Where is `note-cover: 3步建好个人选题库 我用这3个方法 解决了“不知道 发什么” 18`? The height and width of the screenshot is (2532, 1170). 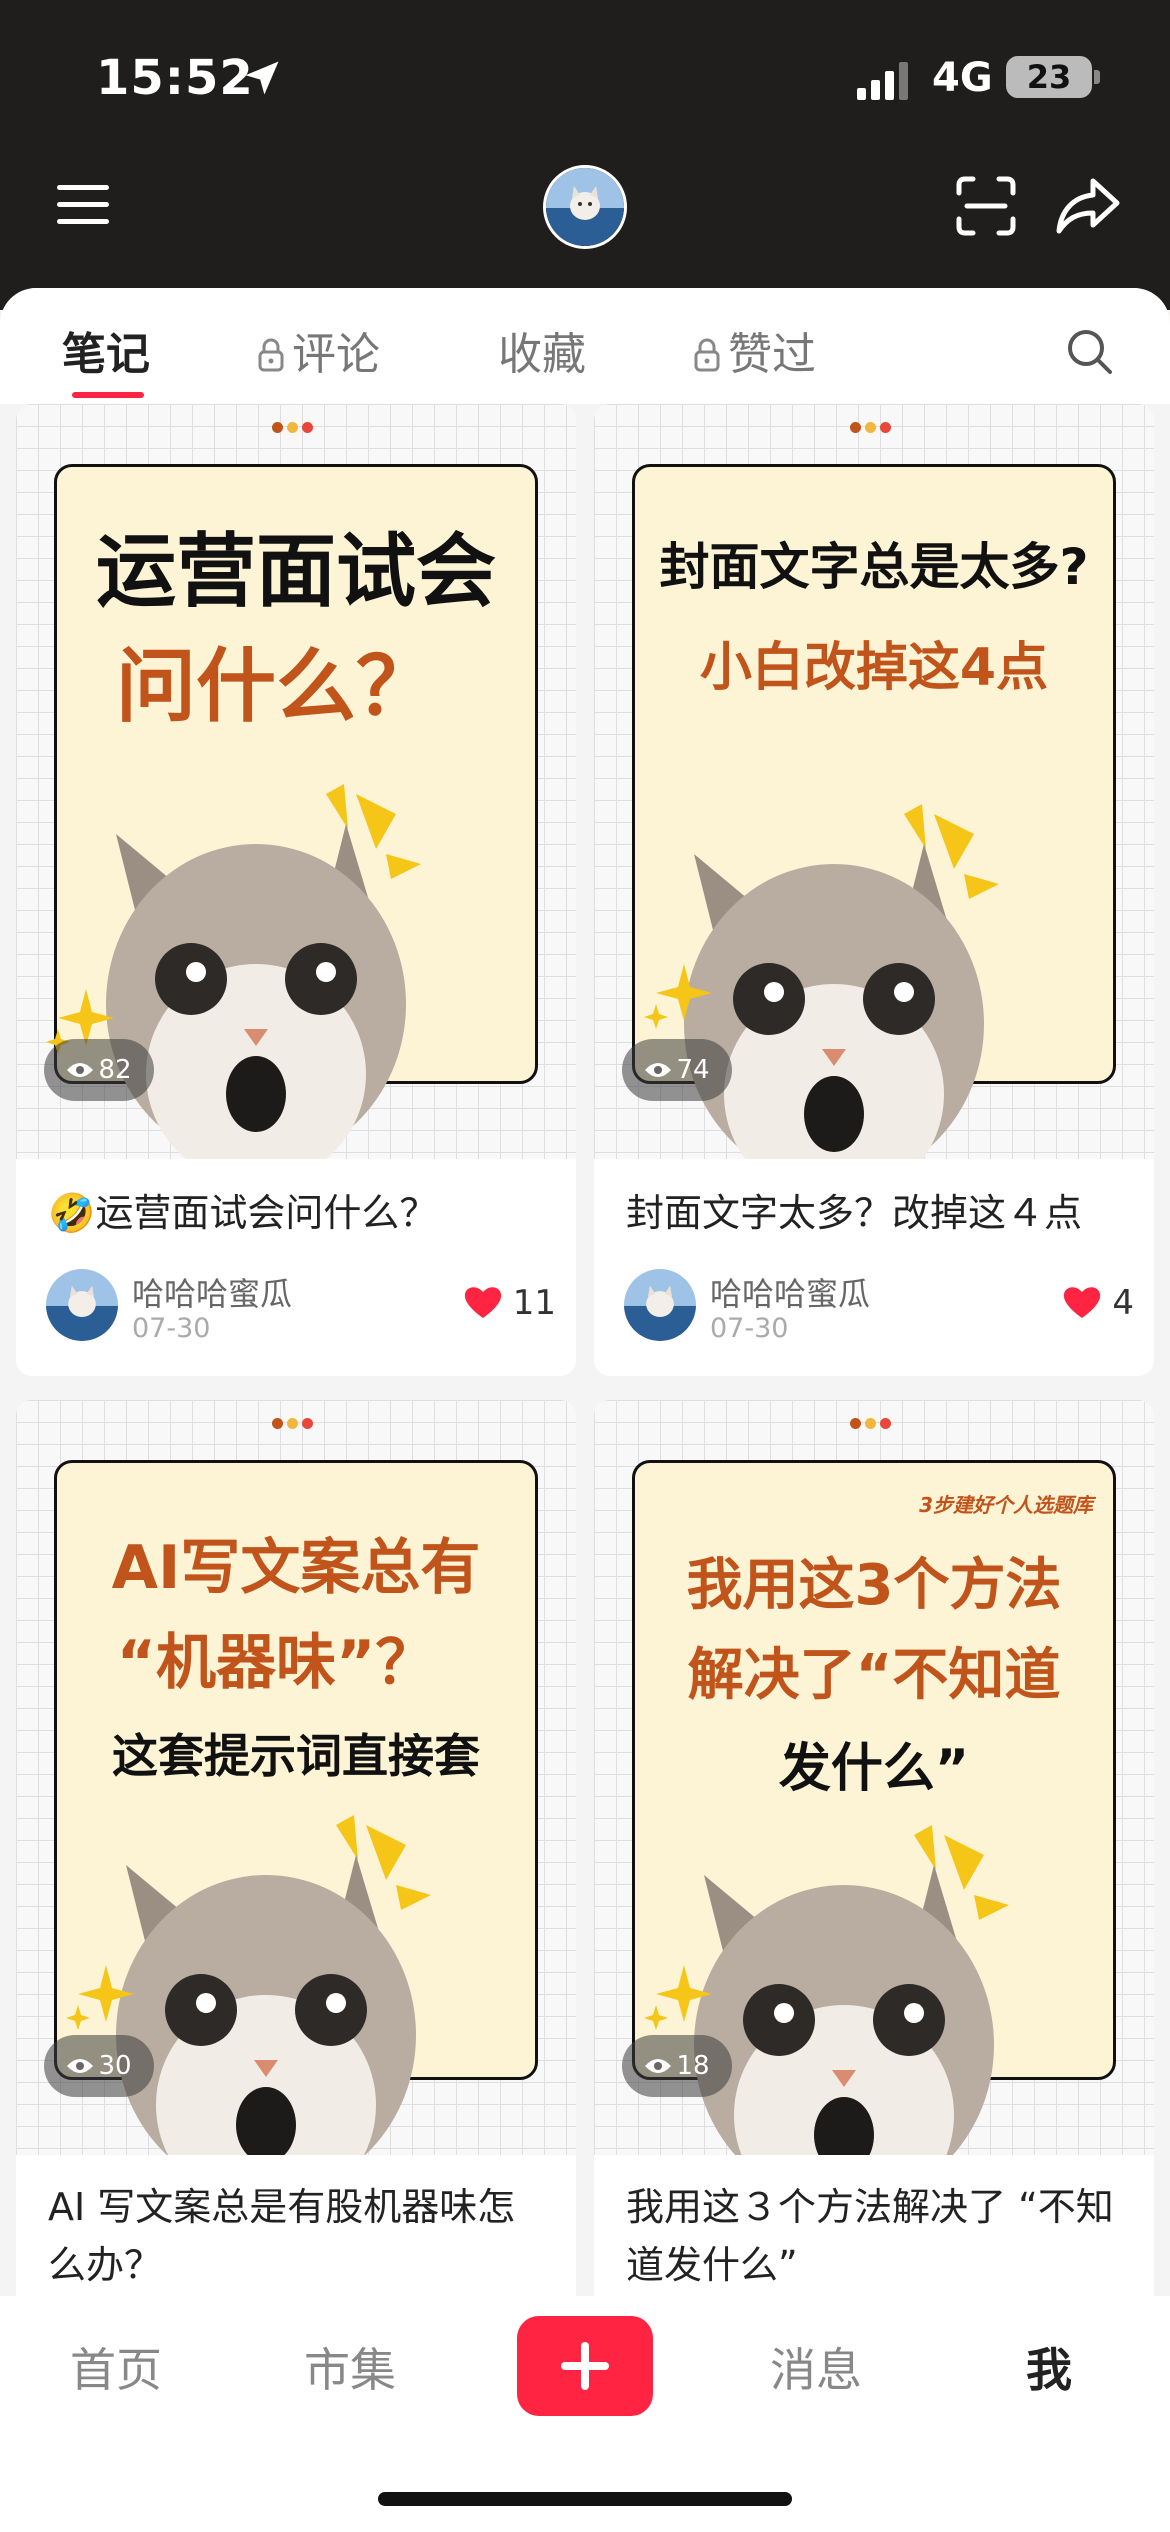
note-cover: 3步建好个人选题库 我用这3个方法 解决了“不知道 发什么” 18 is located at coordinates (874, 1777).